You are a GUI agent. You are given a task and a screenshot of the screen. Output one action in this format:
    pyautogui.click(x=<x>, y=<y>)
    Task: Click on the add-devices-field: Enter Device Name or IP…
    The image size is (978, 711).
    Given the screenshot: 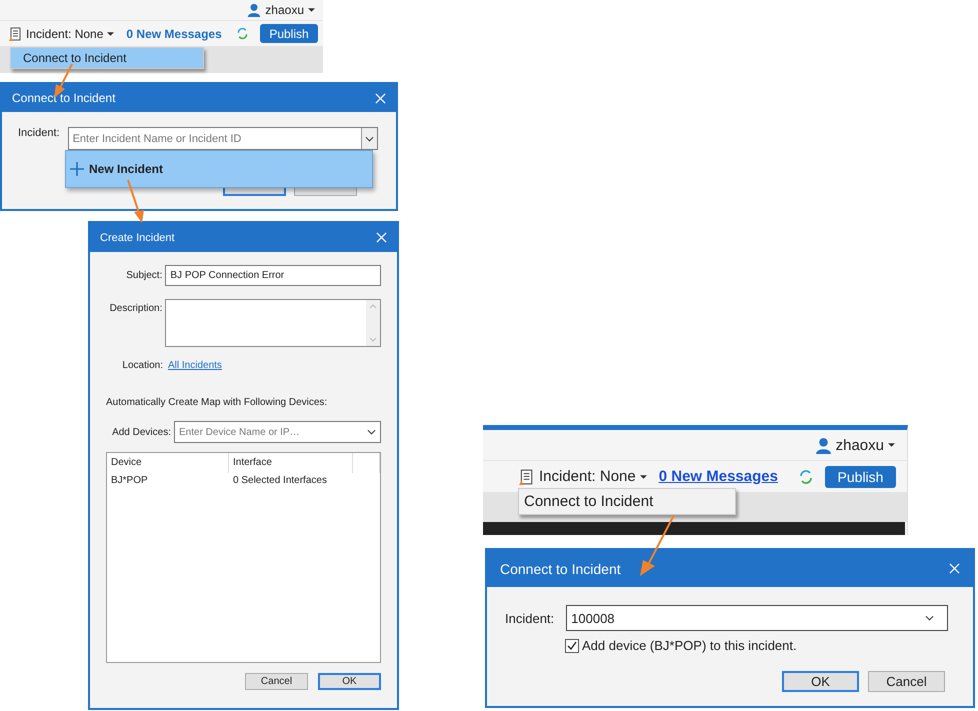 What is the action you would take?
    pyautogui.click(x=277, y=432)
    